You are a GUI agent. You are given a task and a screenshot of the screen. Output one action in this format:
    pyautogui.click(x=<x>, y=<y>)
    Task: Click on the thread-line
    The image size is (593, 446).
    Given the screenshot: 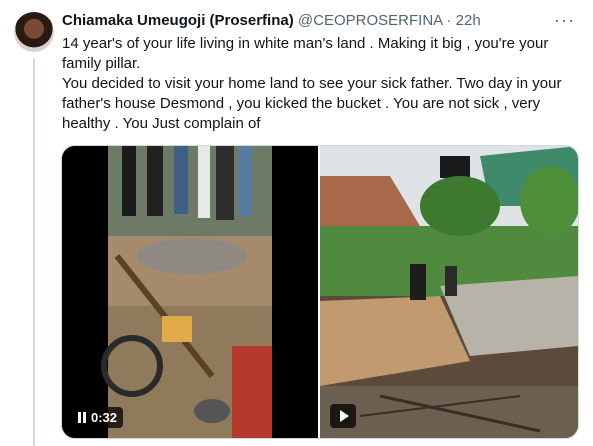 What is the action you would take?
    pyautogui.click(x=34, y=252)
    